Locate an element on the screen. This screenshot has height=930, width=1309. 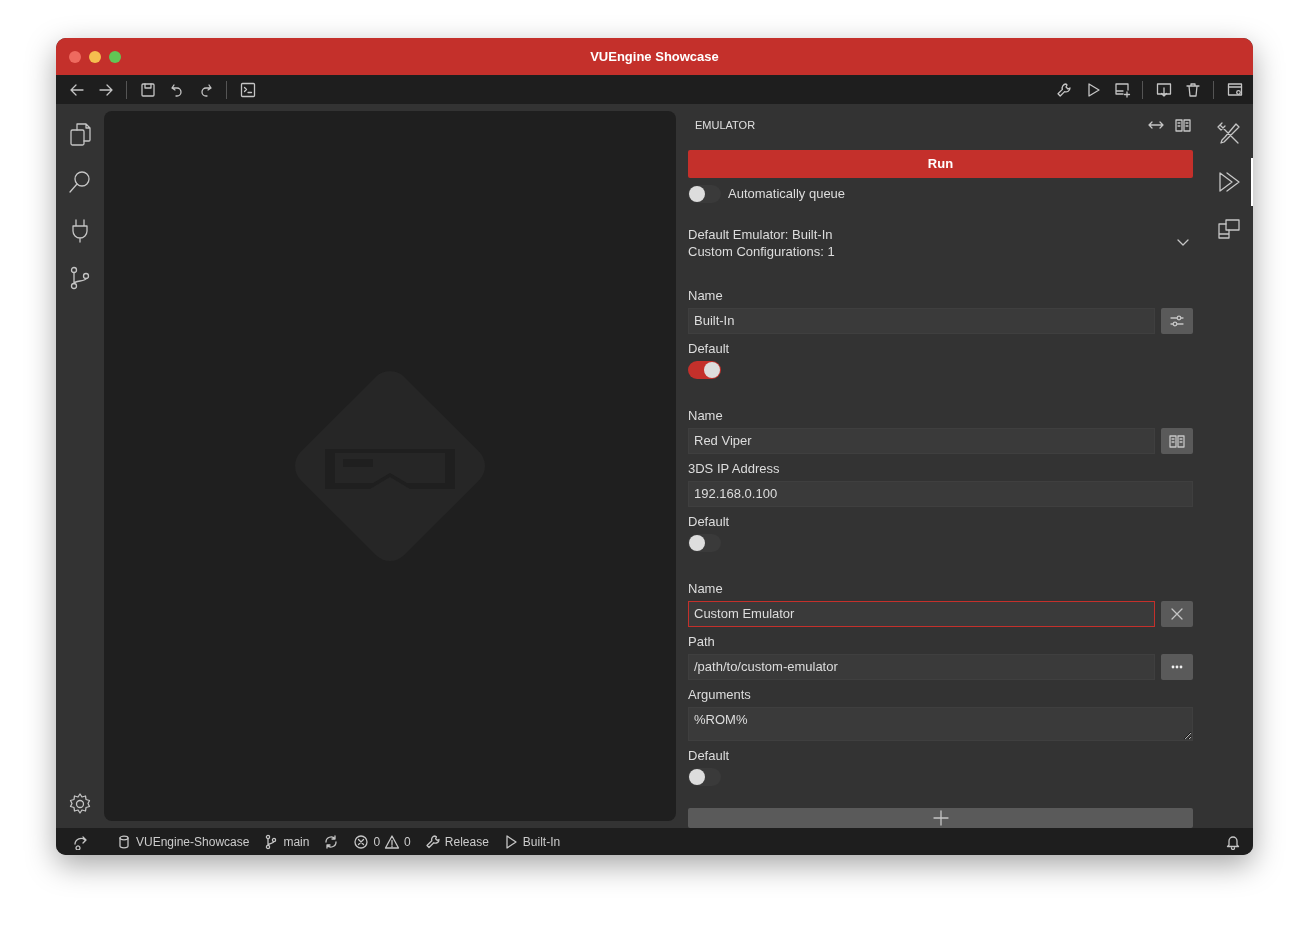
text-field: Custom Emulator is located at coordinates (921, 613).